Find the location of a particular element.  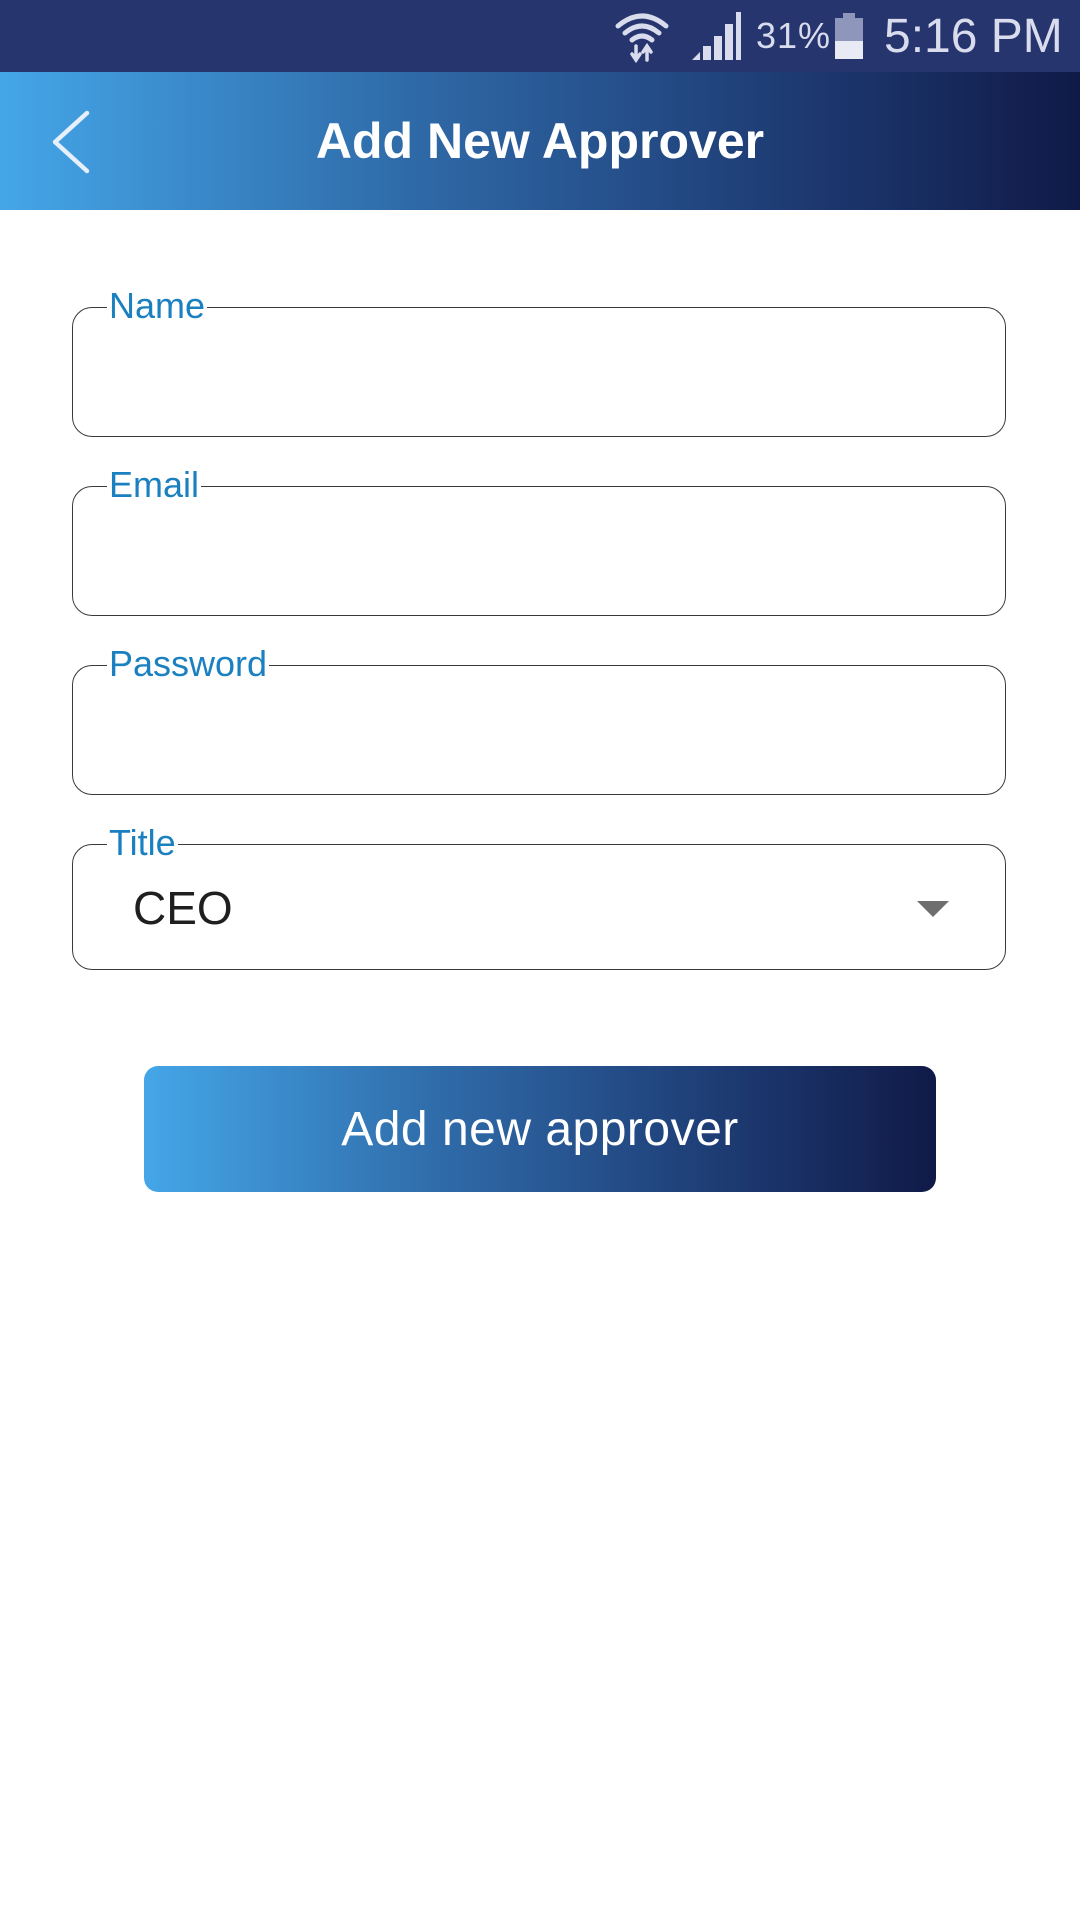

wifi-icon is located at coordinates (642, 36).